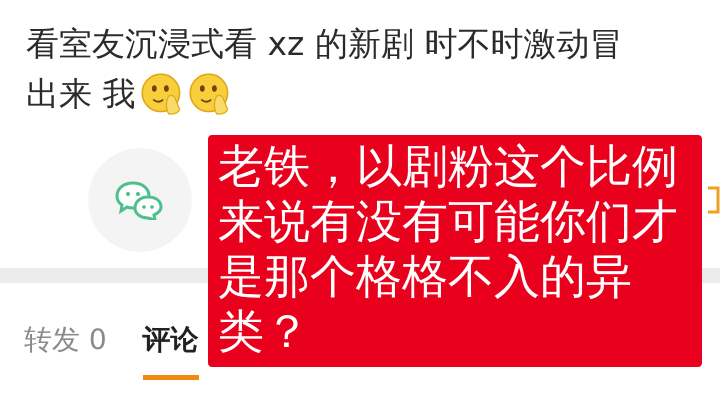 This screenshot has height=405, width=720. Describe the element at coordinates (170, 350) in the screenshot. I see `tab: 评论` at that location.